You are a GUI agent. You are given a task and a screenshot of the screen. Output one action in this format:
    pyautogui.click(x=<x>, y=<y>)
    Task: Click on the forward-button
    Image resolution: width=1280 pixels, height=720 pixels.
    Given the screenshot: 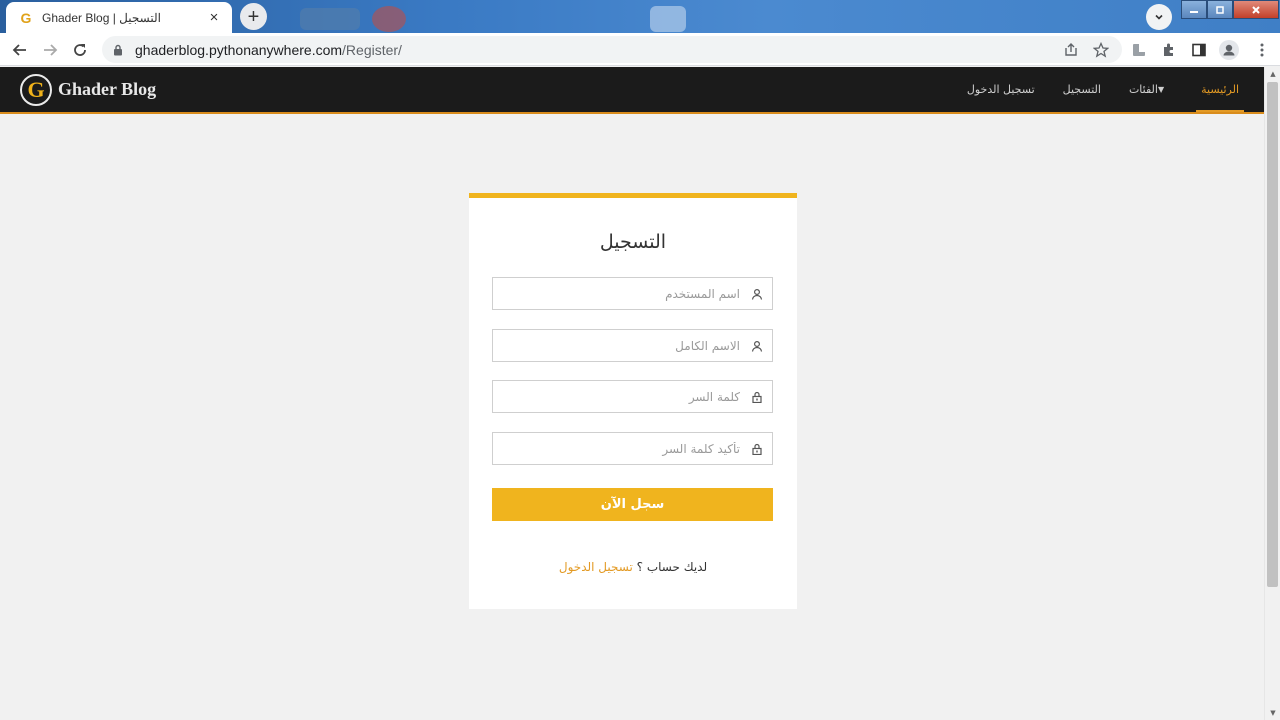 What is the action you would take?
    pyautogui.click(x=50, y=50)
    